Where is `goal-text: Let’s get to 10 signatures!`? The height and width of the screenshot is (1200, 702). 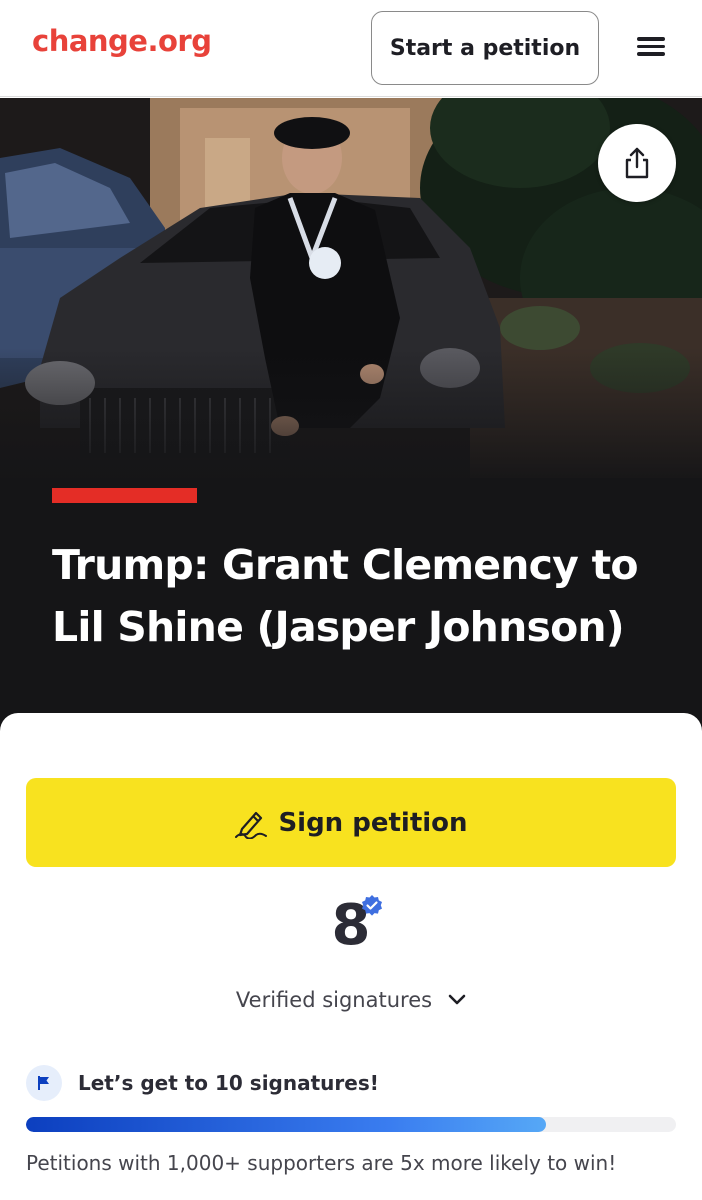
goal-text: Let’s get to 10 signatures! is located at coordinates (228, 1083).